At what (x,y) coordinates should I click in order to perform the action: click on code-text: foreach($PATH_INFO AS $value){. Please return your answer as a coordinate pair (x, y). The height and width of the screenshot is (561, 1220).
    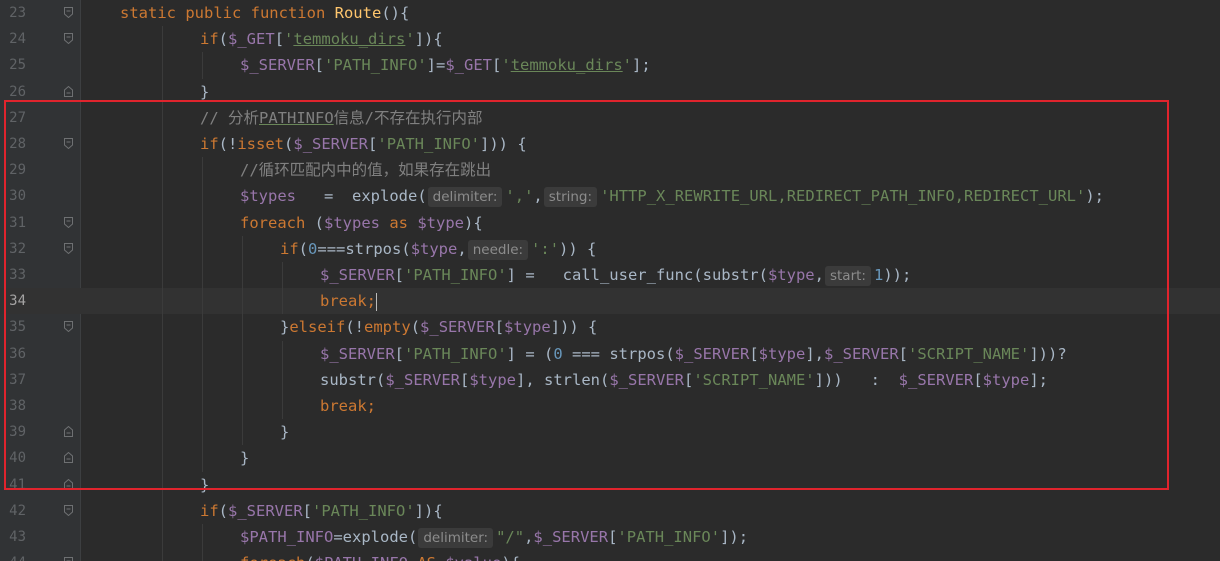
    Looking at the image, I should click on (380, 555).